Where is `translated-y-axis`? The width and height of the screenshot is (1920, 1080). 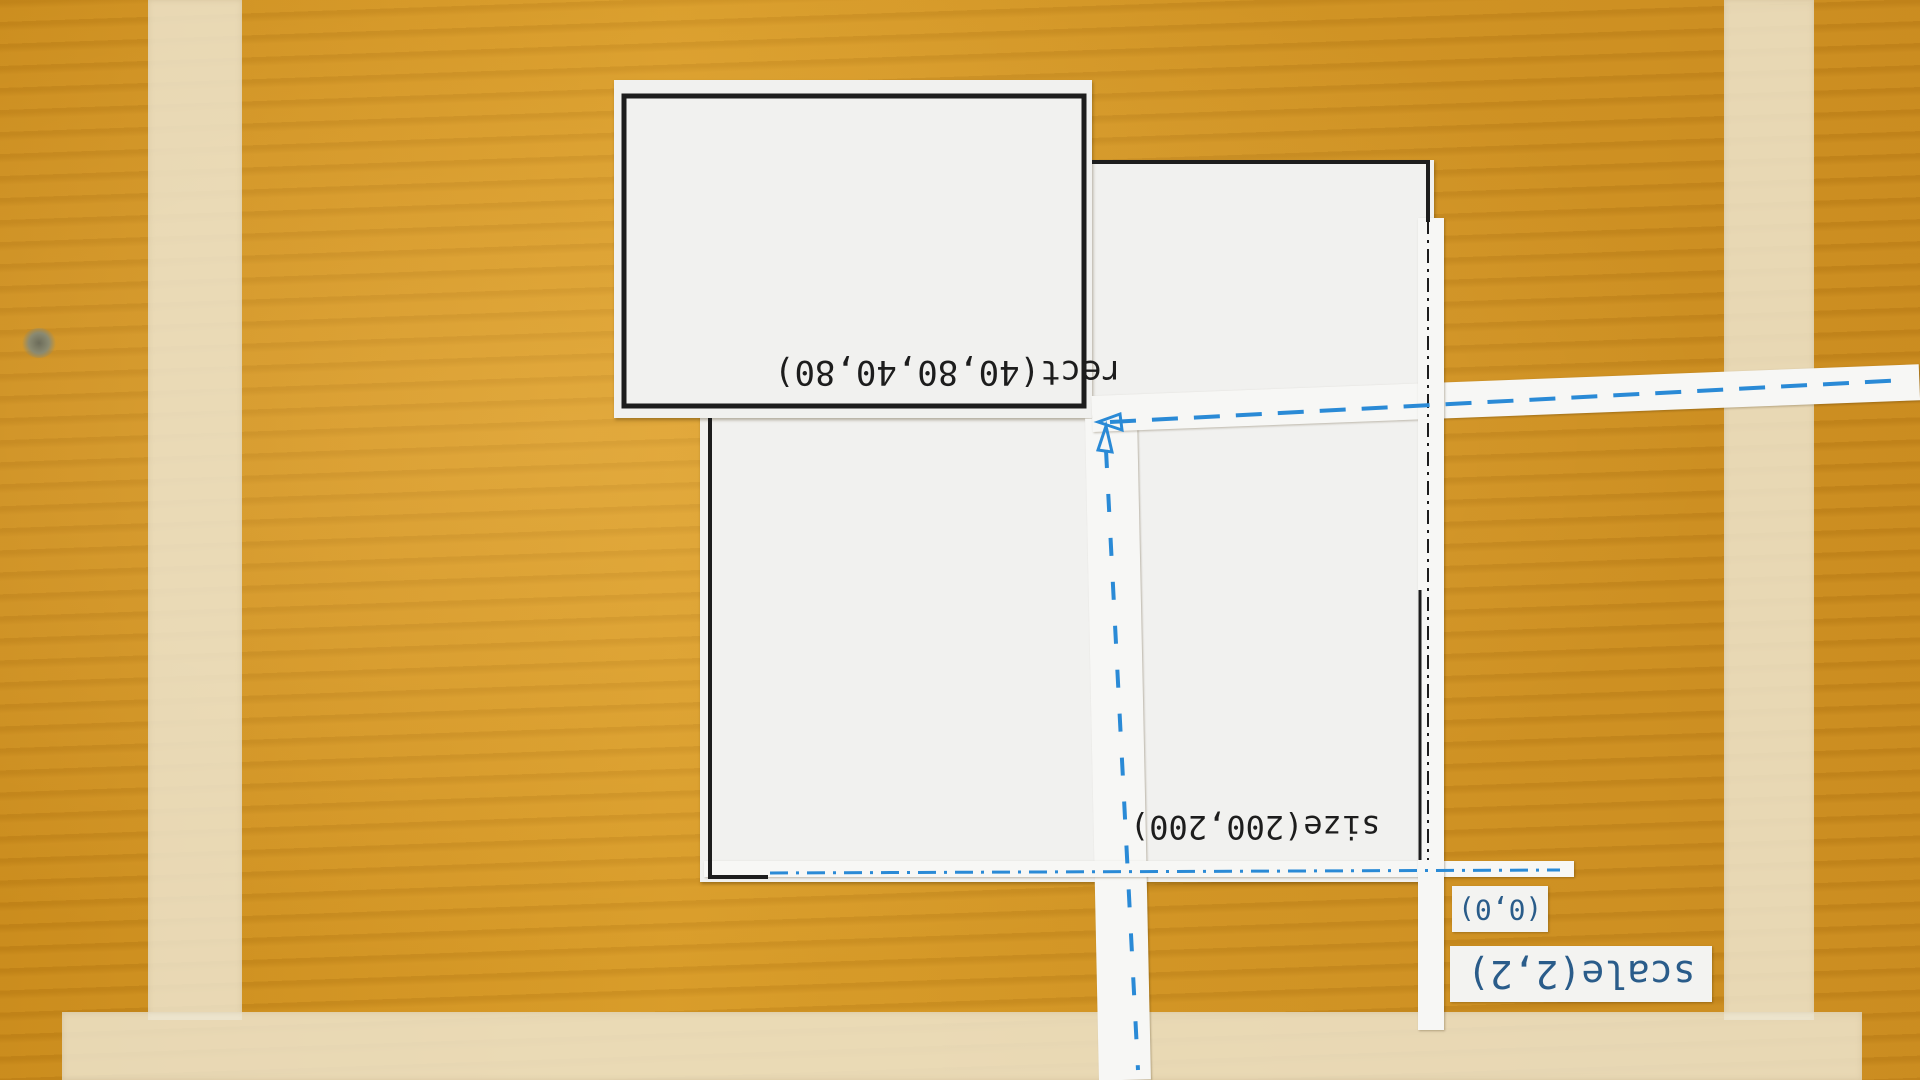
translated-y-axis is located at coordinates (1122, 760).